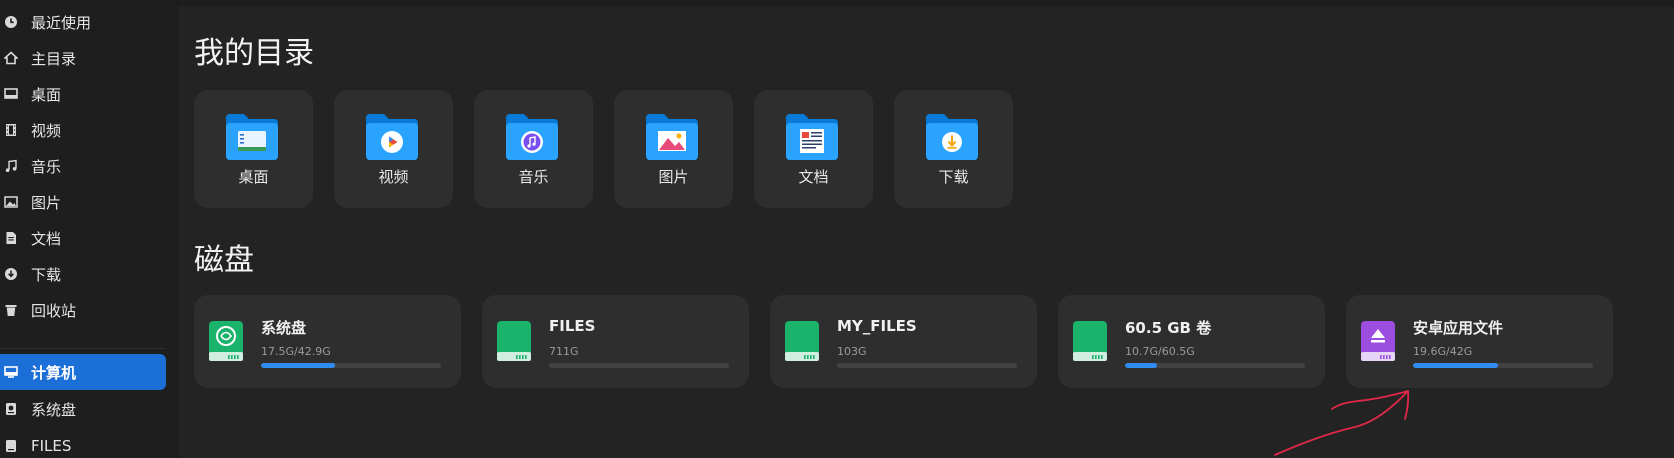  I want to click on pictures-folder-icon, so click(672, 137).